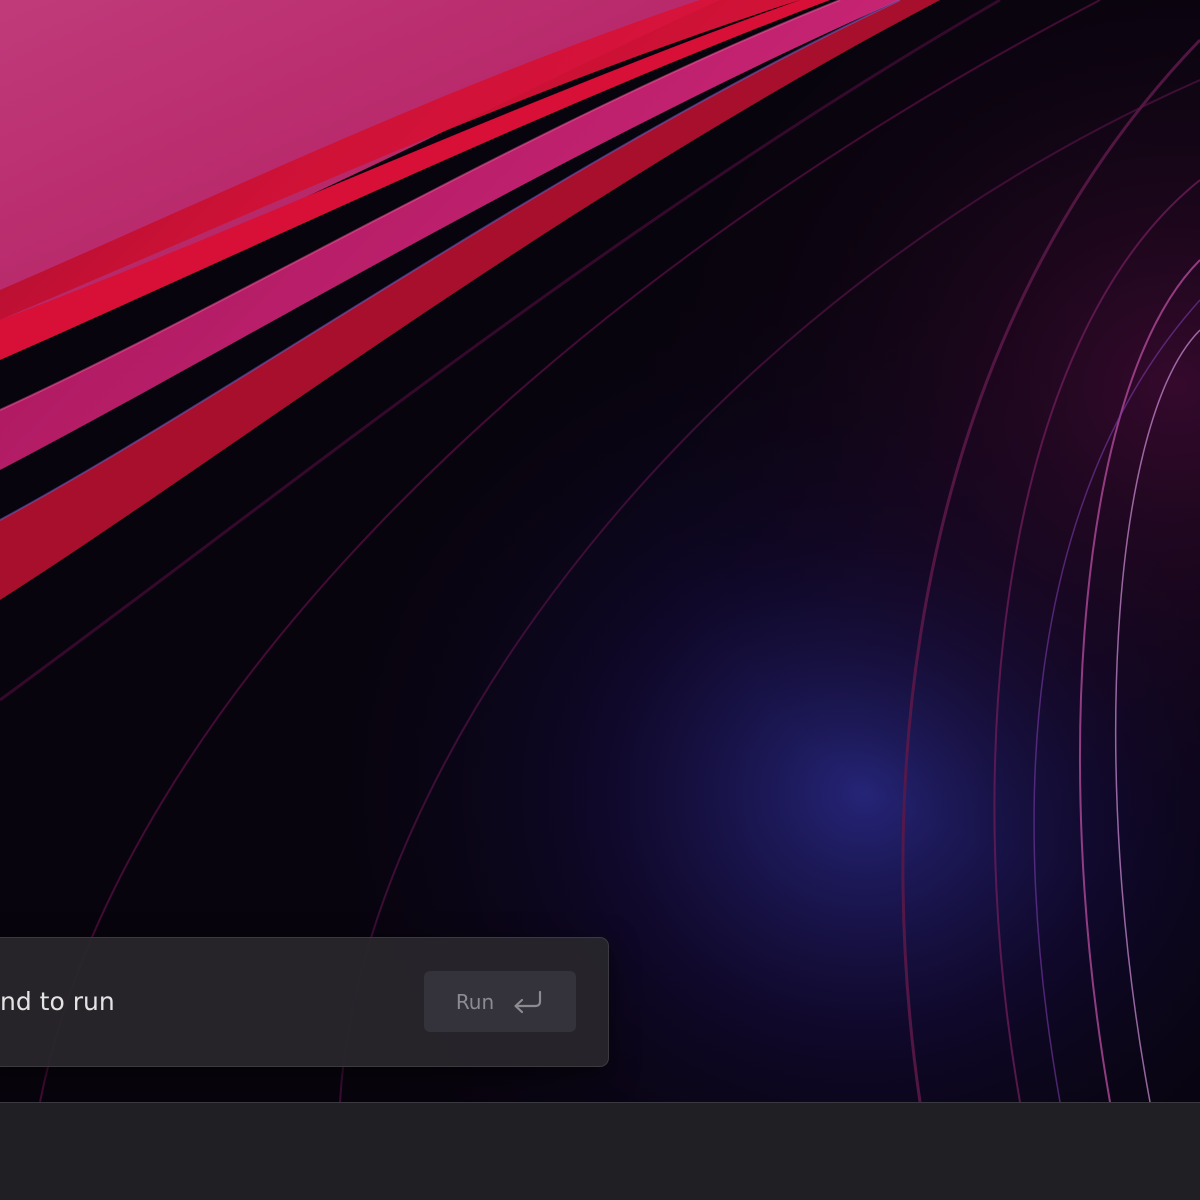 This screenshot has width=1200, height=1200. I want to click on enter-return-icon, so click(528, 1001).